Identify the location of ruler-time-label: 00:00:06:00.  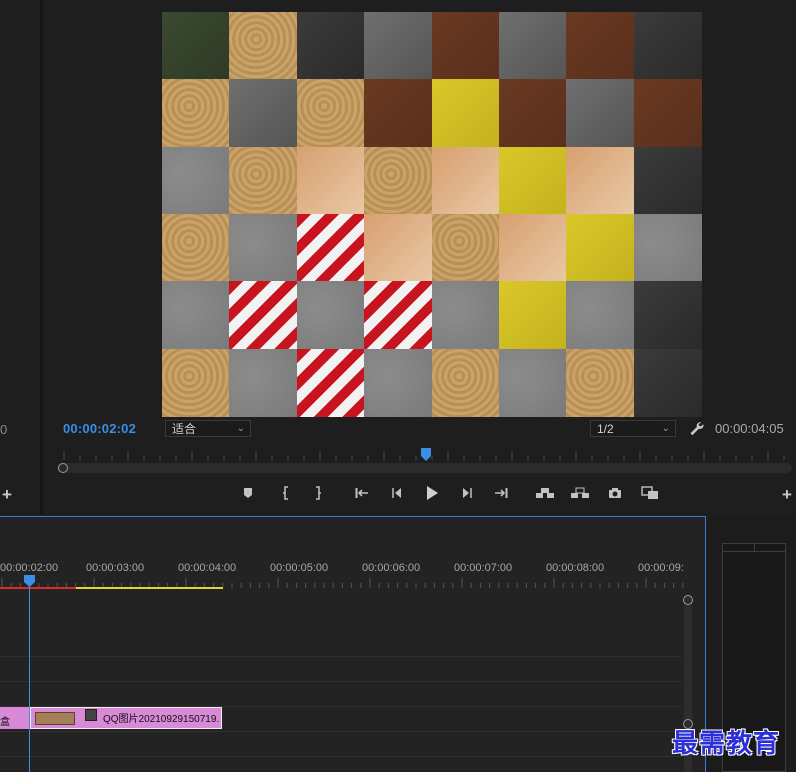
(391, 568).